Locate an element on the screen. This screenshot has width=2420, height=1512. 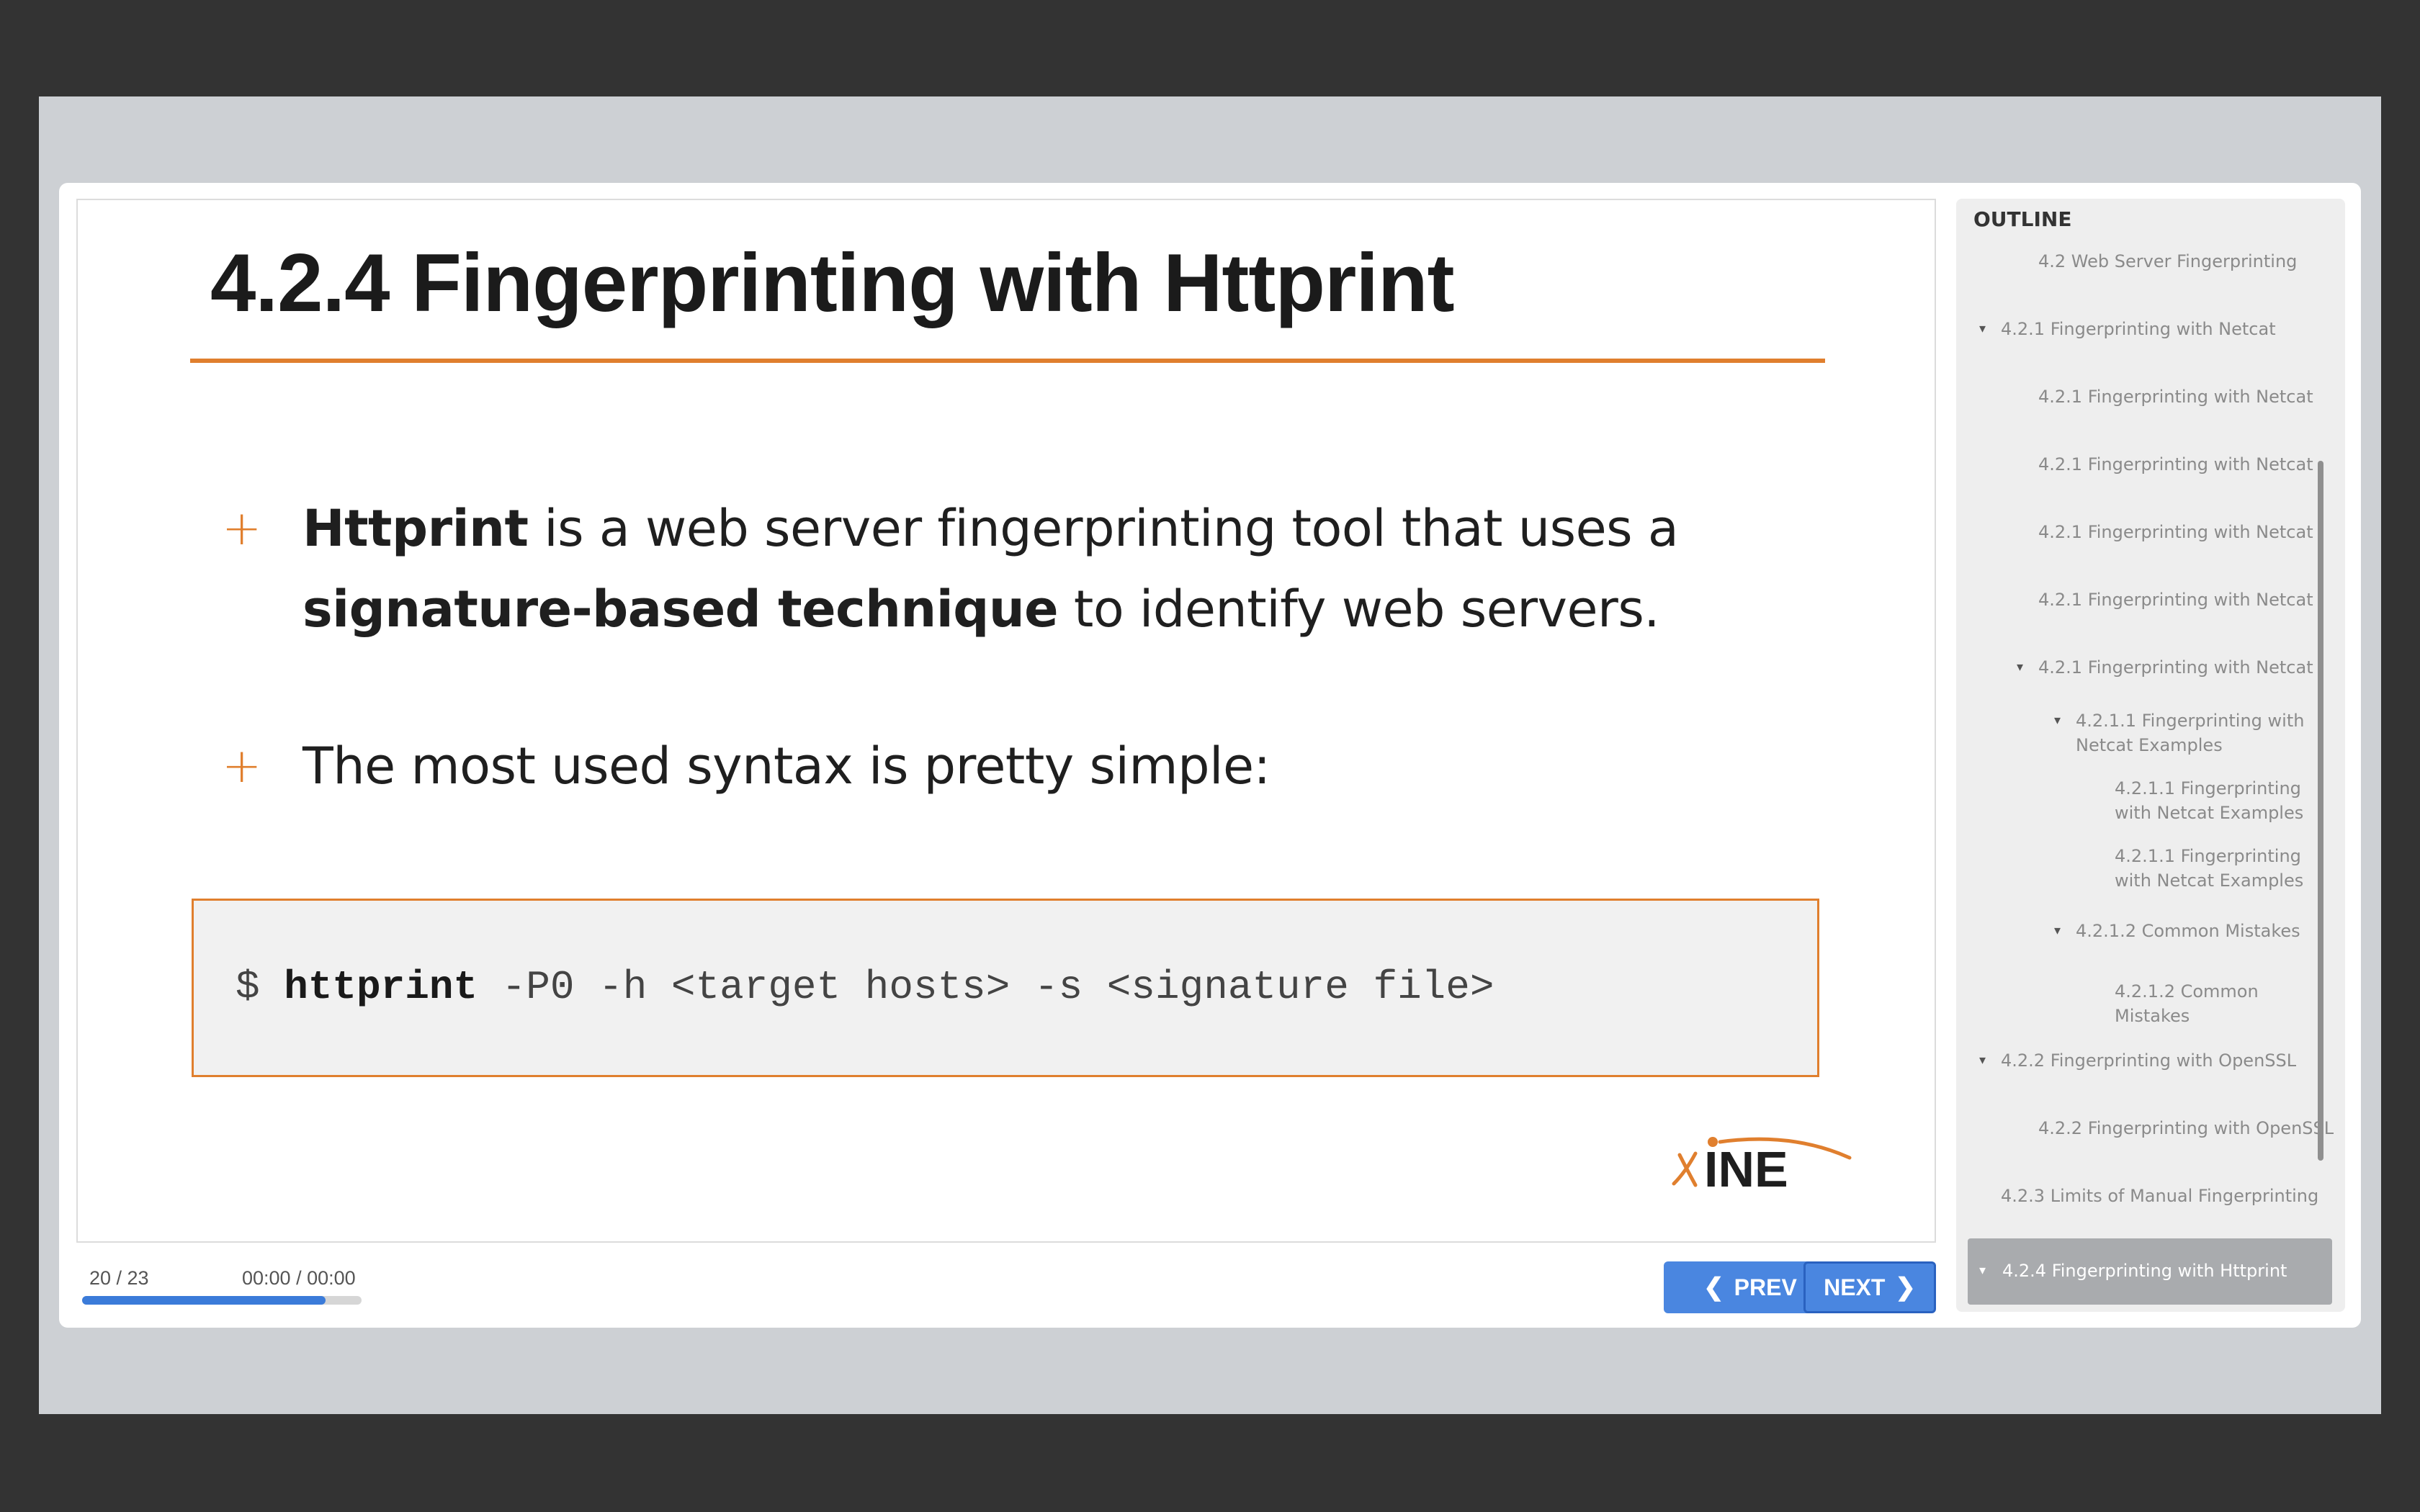
ine-logo: INE is located at coordinates (1762, 1167).